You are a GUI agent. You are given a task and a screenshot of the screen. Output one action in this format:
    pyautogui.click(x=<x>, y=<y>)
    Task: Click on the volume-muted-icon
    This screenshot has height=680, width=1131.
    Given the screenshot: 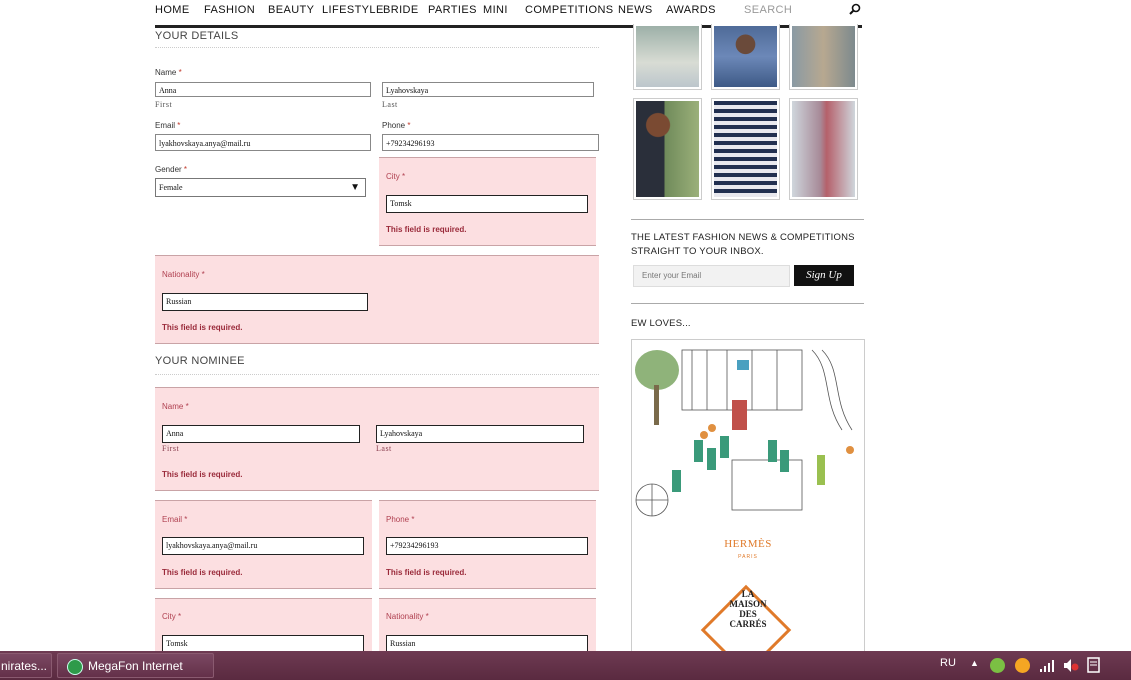 What is the action you would take?
    pyautogui.click(x=1071, y=665)
    